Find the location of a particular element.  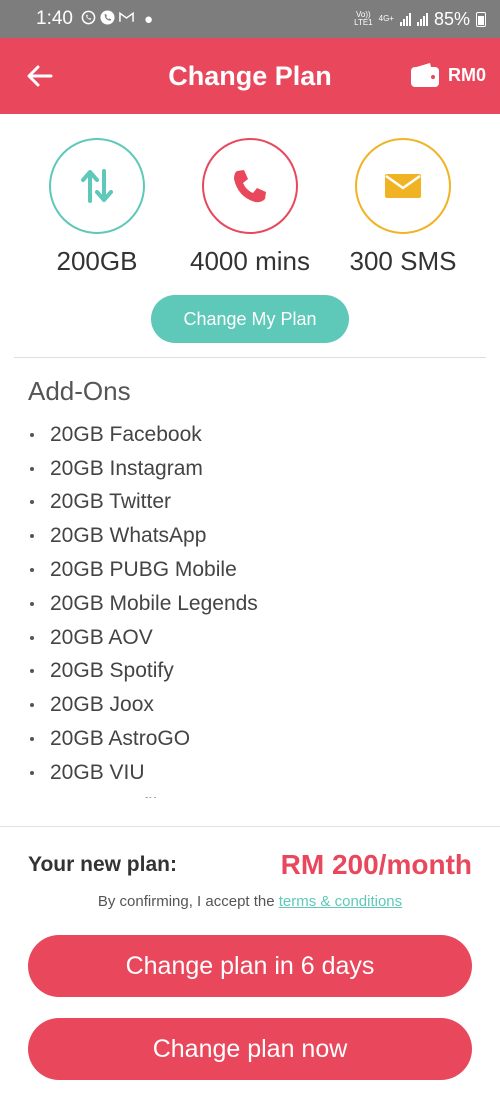

wallet-icon is located at coordinates (424, 75).